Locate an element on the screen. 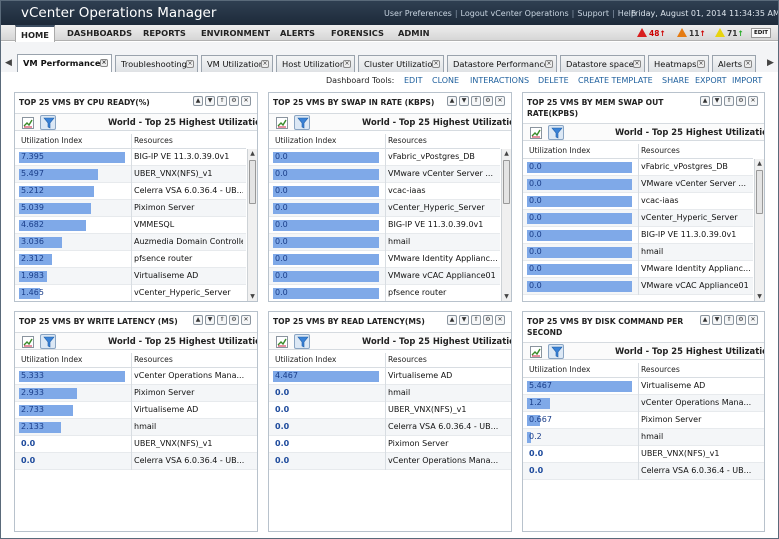 The image size is (779, 539). tab-vm-utilization: VM Utilization × is located at coordinates (237, 63).